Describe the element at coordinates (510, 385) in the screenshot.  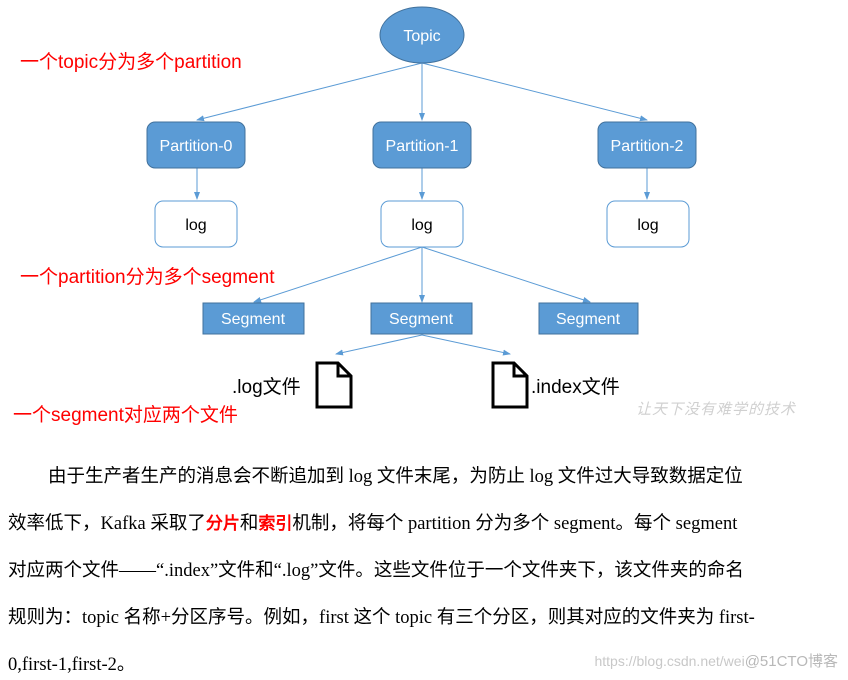
I see `index-file-icon` at that location.